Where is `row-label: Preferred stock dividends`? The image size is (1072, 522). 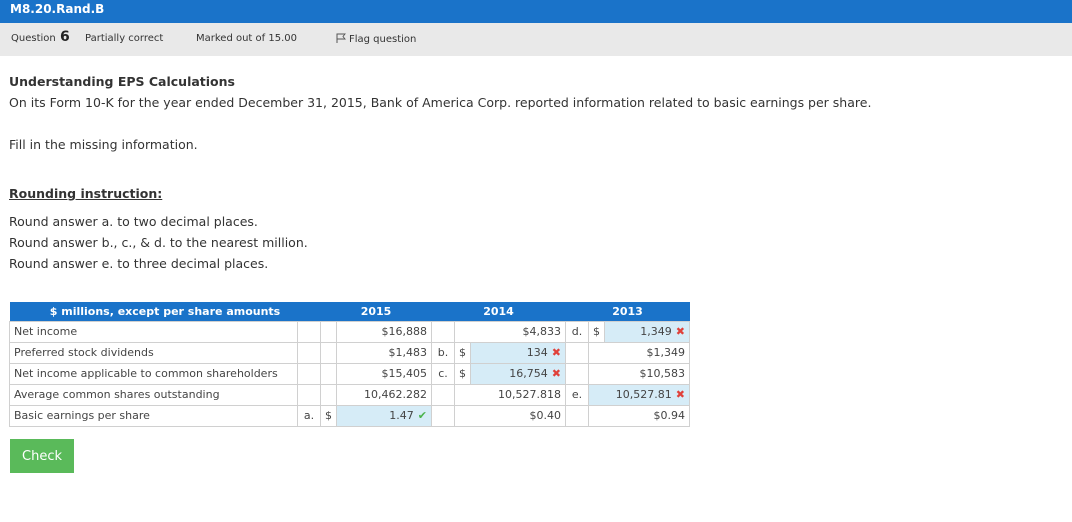
row-label: Preferred stock dividends is located at coordinates (153, 352).